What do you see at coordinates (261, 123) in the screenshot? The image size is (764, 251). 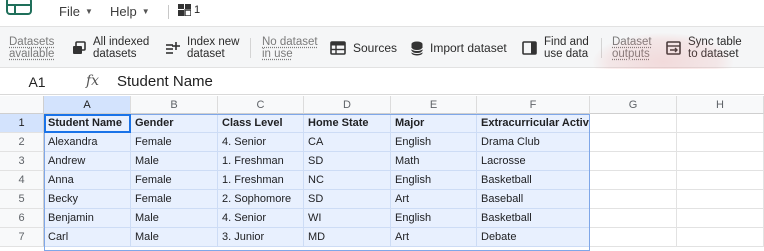 I see `cell-c1: Class Level` at bounding box center [261, 123].